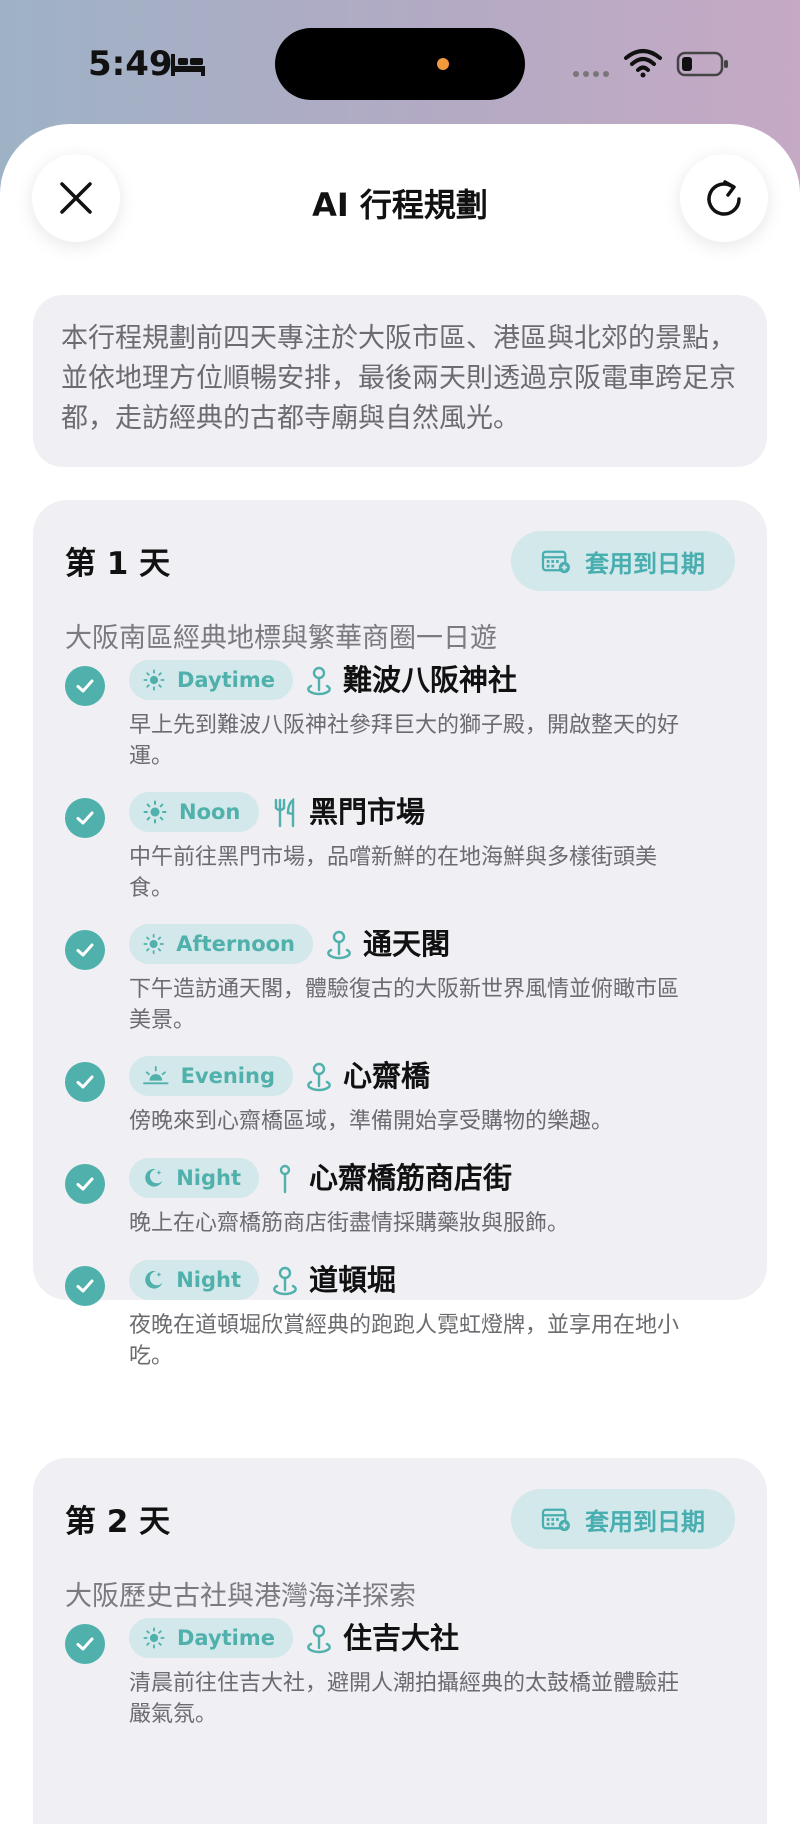  I want to click on place-name: 通天閣, so click(407, 944).